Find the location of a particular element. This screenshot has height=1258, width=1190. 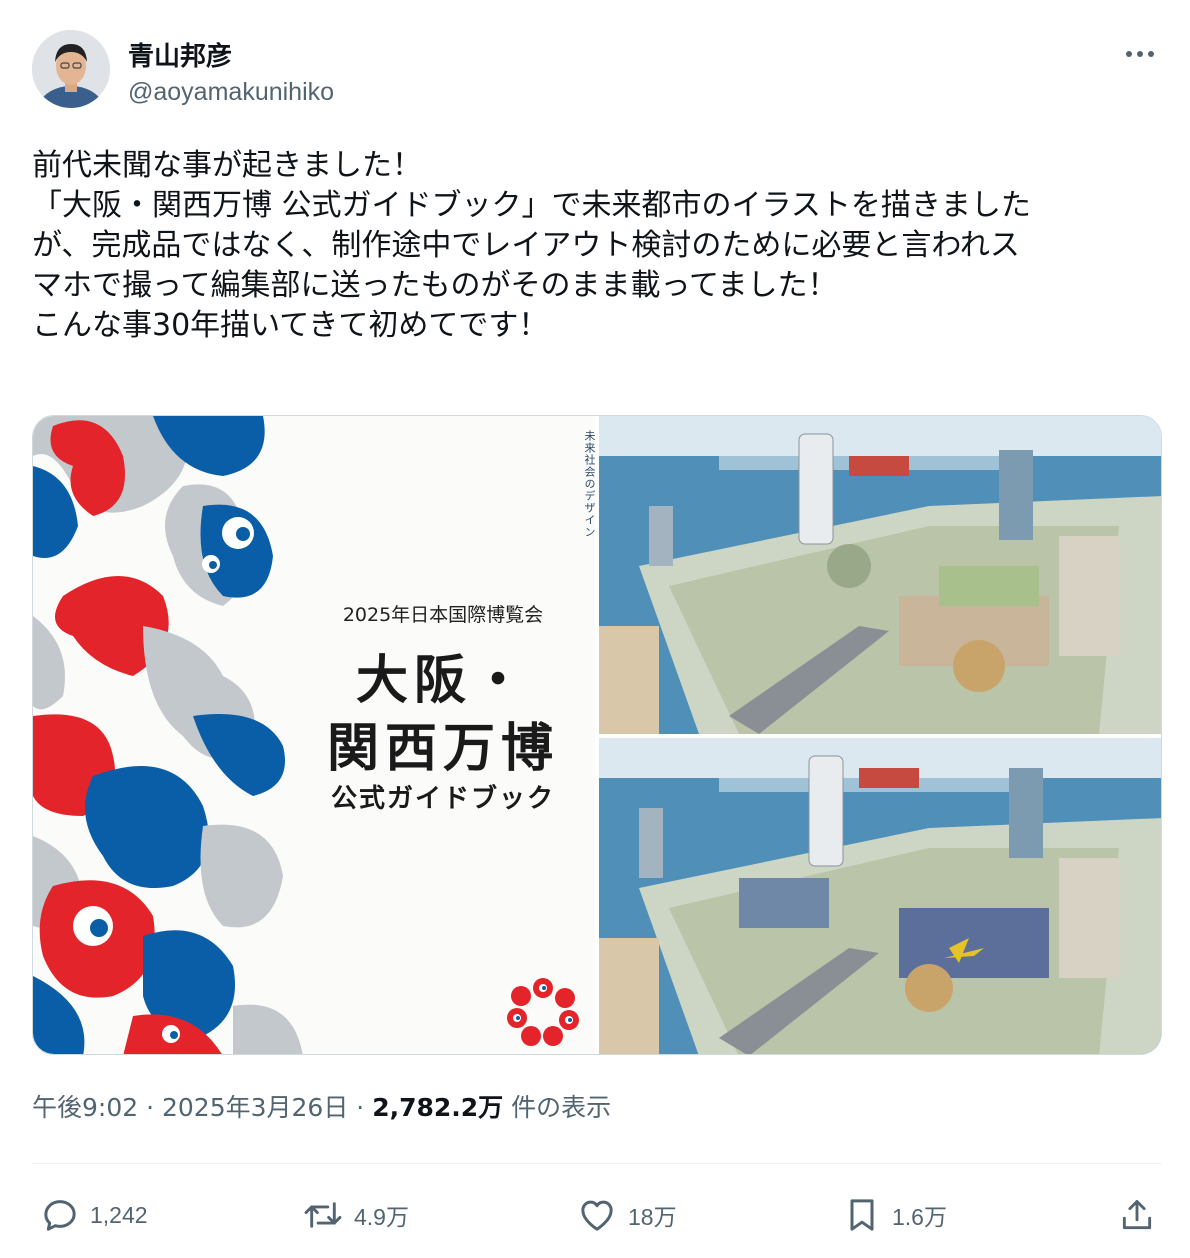

tweet-line: 前代未聞な事が起きました！ is located at coordinates (227, 165).